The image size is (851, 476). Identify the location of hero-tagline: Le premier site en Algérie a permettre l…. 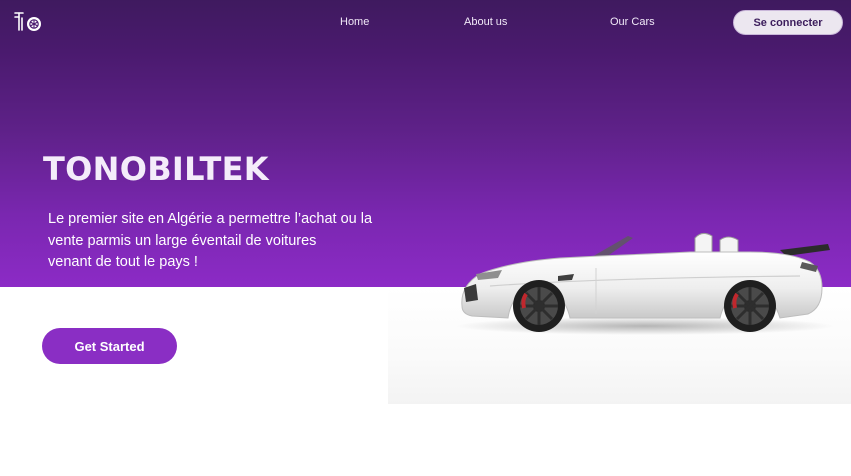
(238, 241).